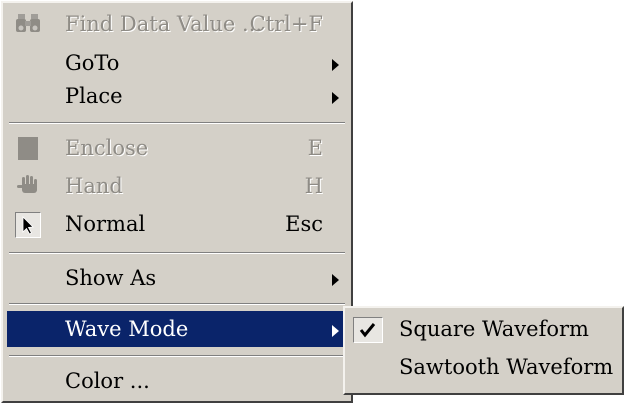 The height and width of the screenshot is (405, 624). Describe the element at coordinates (28, 148) in the screenshot. I see `enclose-icon` at that location.